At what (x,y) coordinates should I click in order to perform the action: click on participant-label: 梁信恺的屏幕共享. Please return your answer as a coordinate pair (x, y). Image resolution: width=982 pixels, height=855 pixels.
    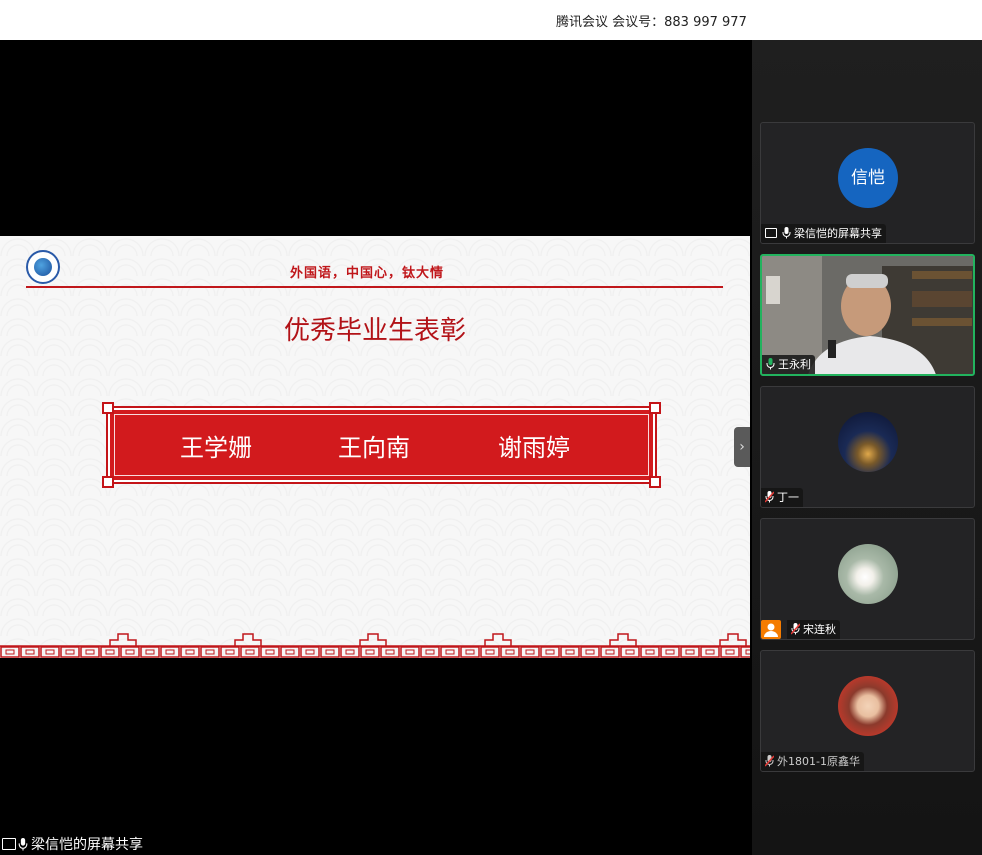
    Looking at the image, I should click on (823, 233).